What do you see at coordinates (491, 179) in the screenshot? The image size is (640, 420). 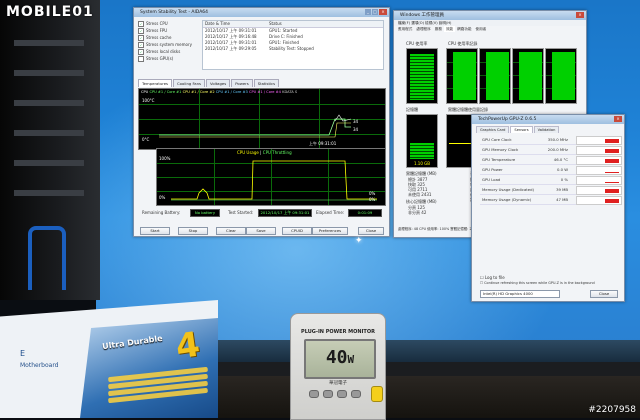 I see `sensor-label: GPU Load` at bounding box center [491, 179].